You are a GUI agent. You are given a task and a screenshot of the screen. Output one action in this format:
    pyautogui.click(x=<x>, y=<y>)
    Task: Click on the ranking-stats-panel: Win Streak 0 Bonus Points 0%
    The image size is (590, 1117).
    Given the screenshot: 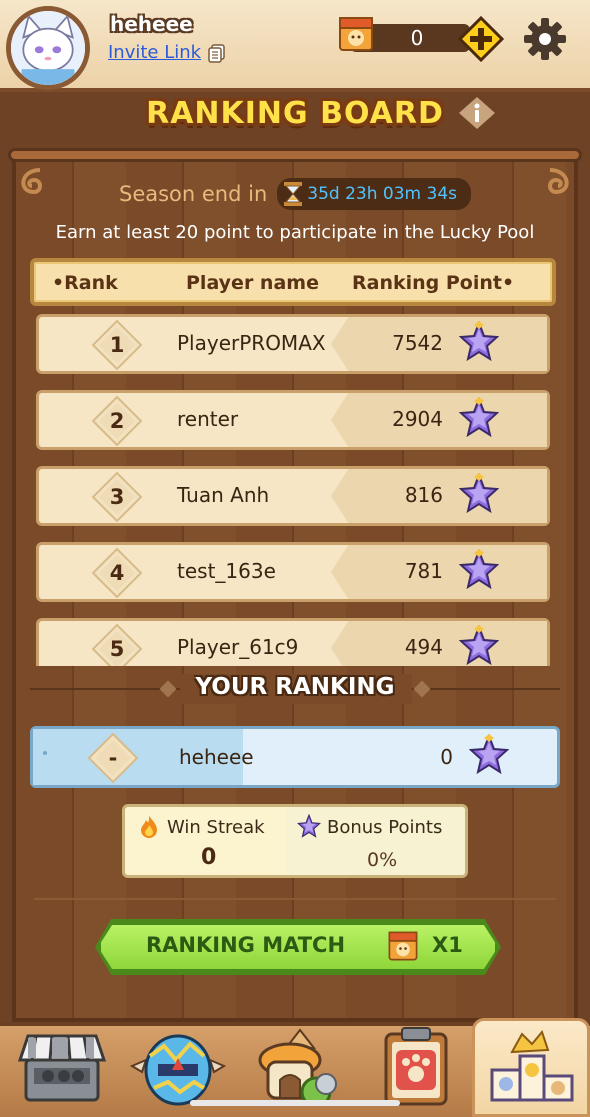 What is the action you would take?
    pyautogui.click(x=295, y=841)
    